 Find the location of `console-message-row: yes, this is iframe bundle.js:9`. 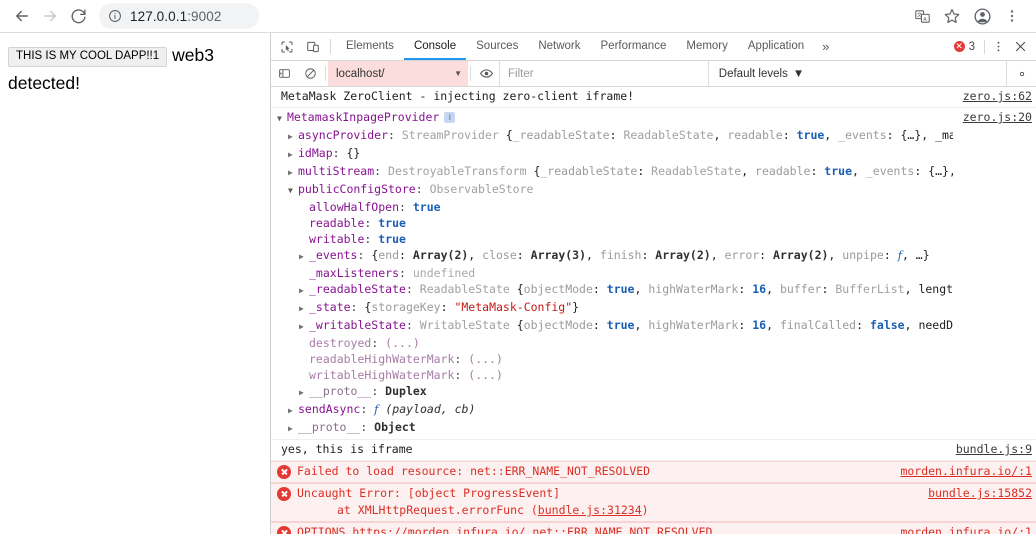

console-message-row: yes, this is iframe bundle.js:9 is located at coordinates (653, 450).